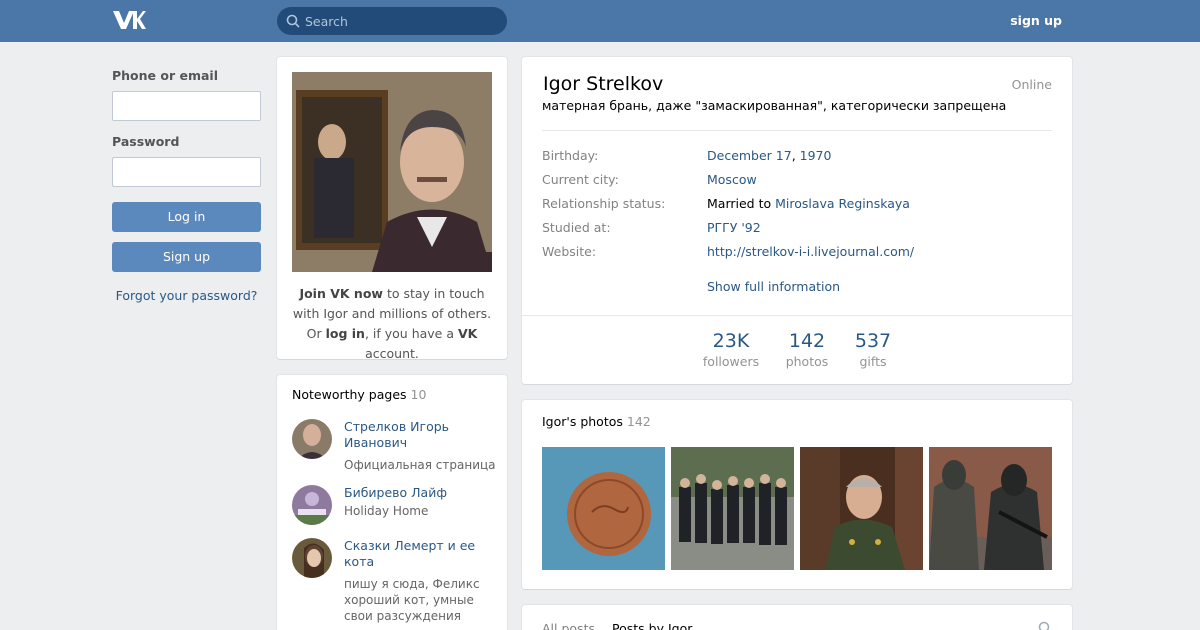 The width and height of the screenshot is (1200, 630). I want to click on counter-value: 23K, so click(731, 341).